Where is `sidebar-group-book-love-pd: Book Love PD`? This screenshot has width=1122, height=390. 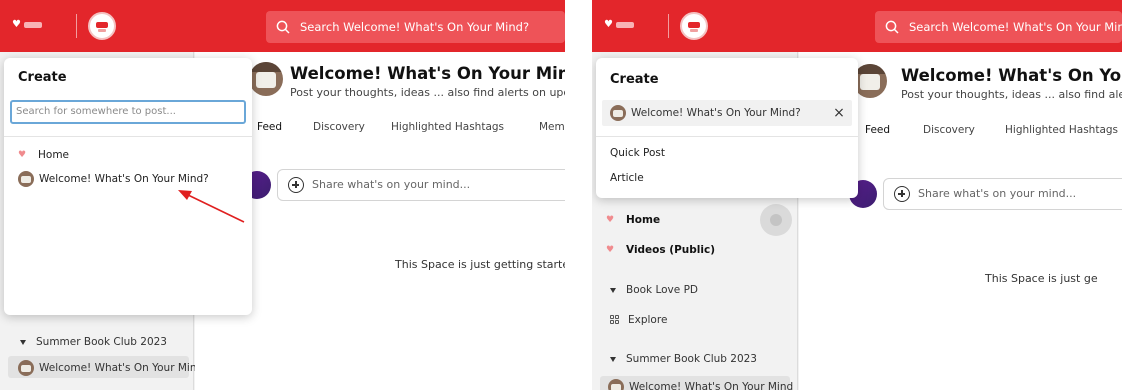 sidebar-group-book-love-pd: Book Love PD is located at coordinates (654, 290).